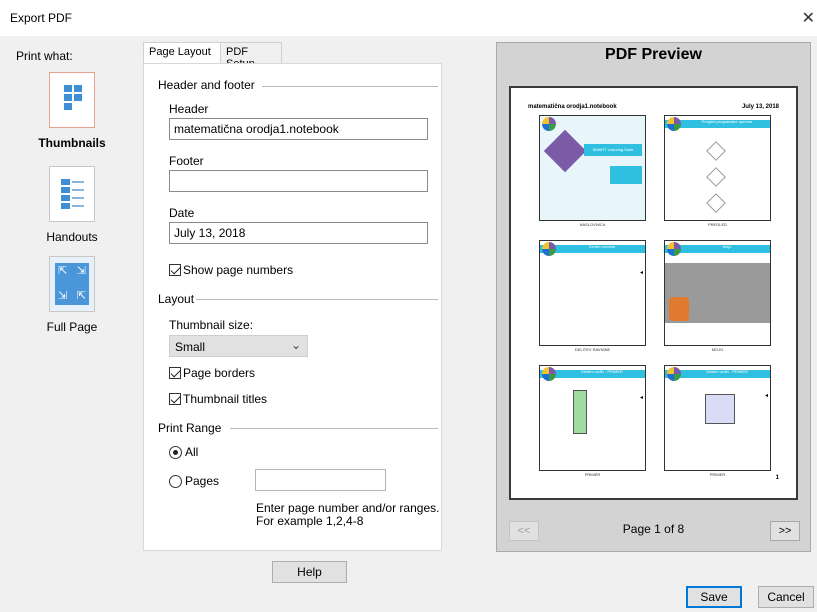 The height and width of the screenshot is (612, 817). What do you see at coordinates (717, 168) in the screenshot?
I see `preview-thumbnail: Pregled programske opreme` at bounding box center [717, 168].